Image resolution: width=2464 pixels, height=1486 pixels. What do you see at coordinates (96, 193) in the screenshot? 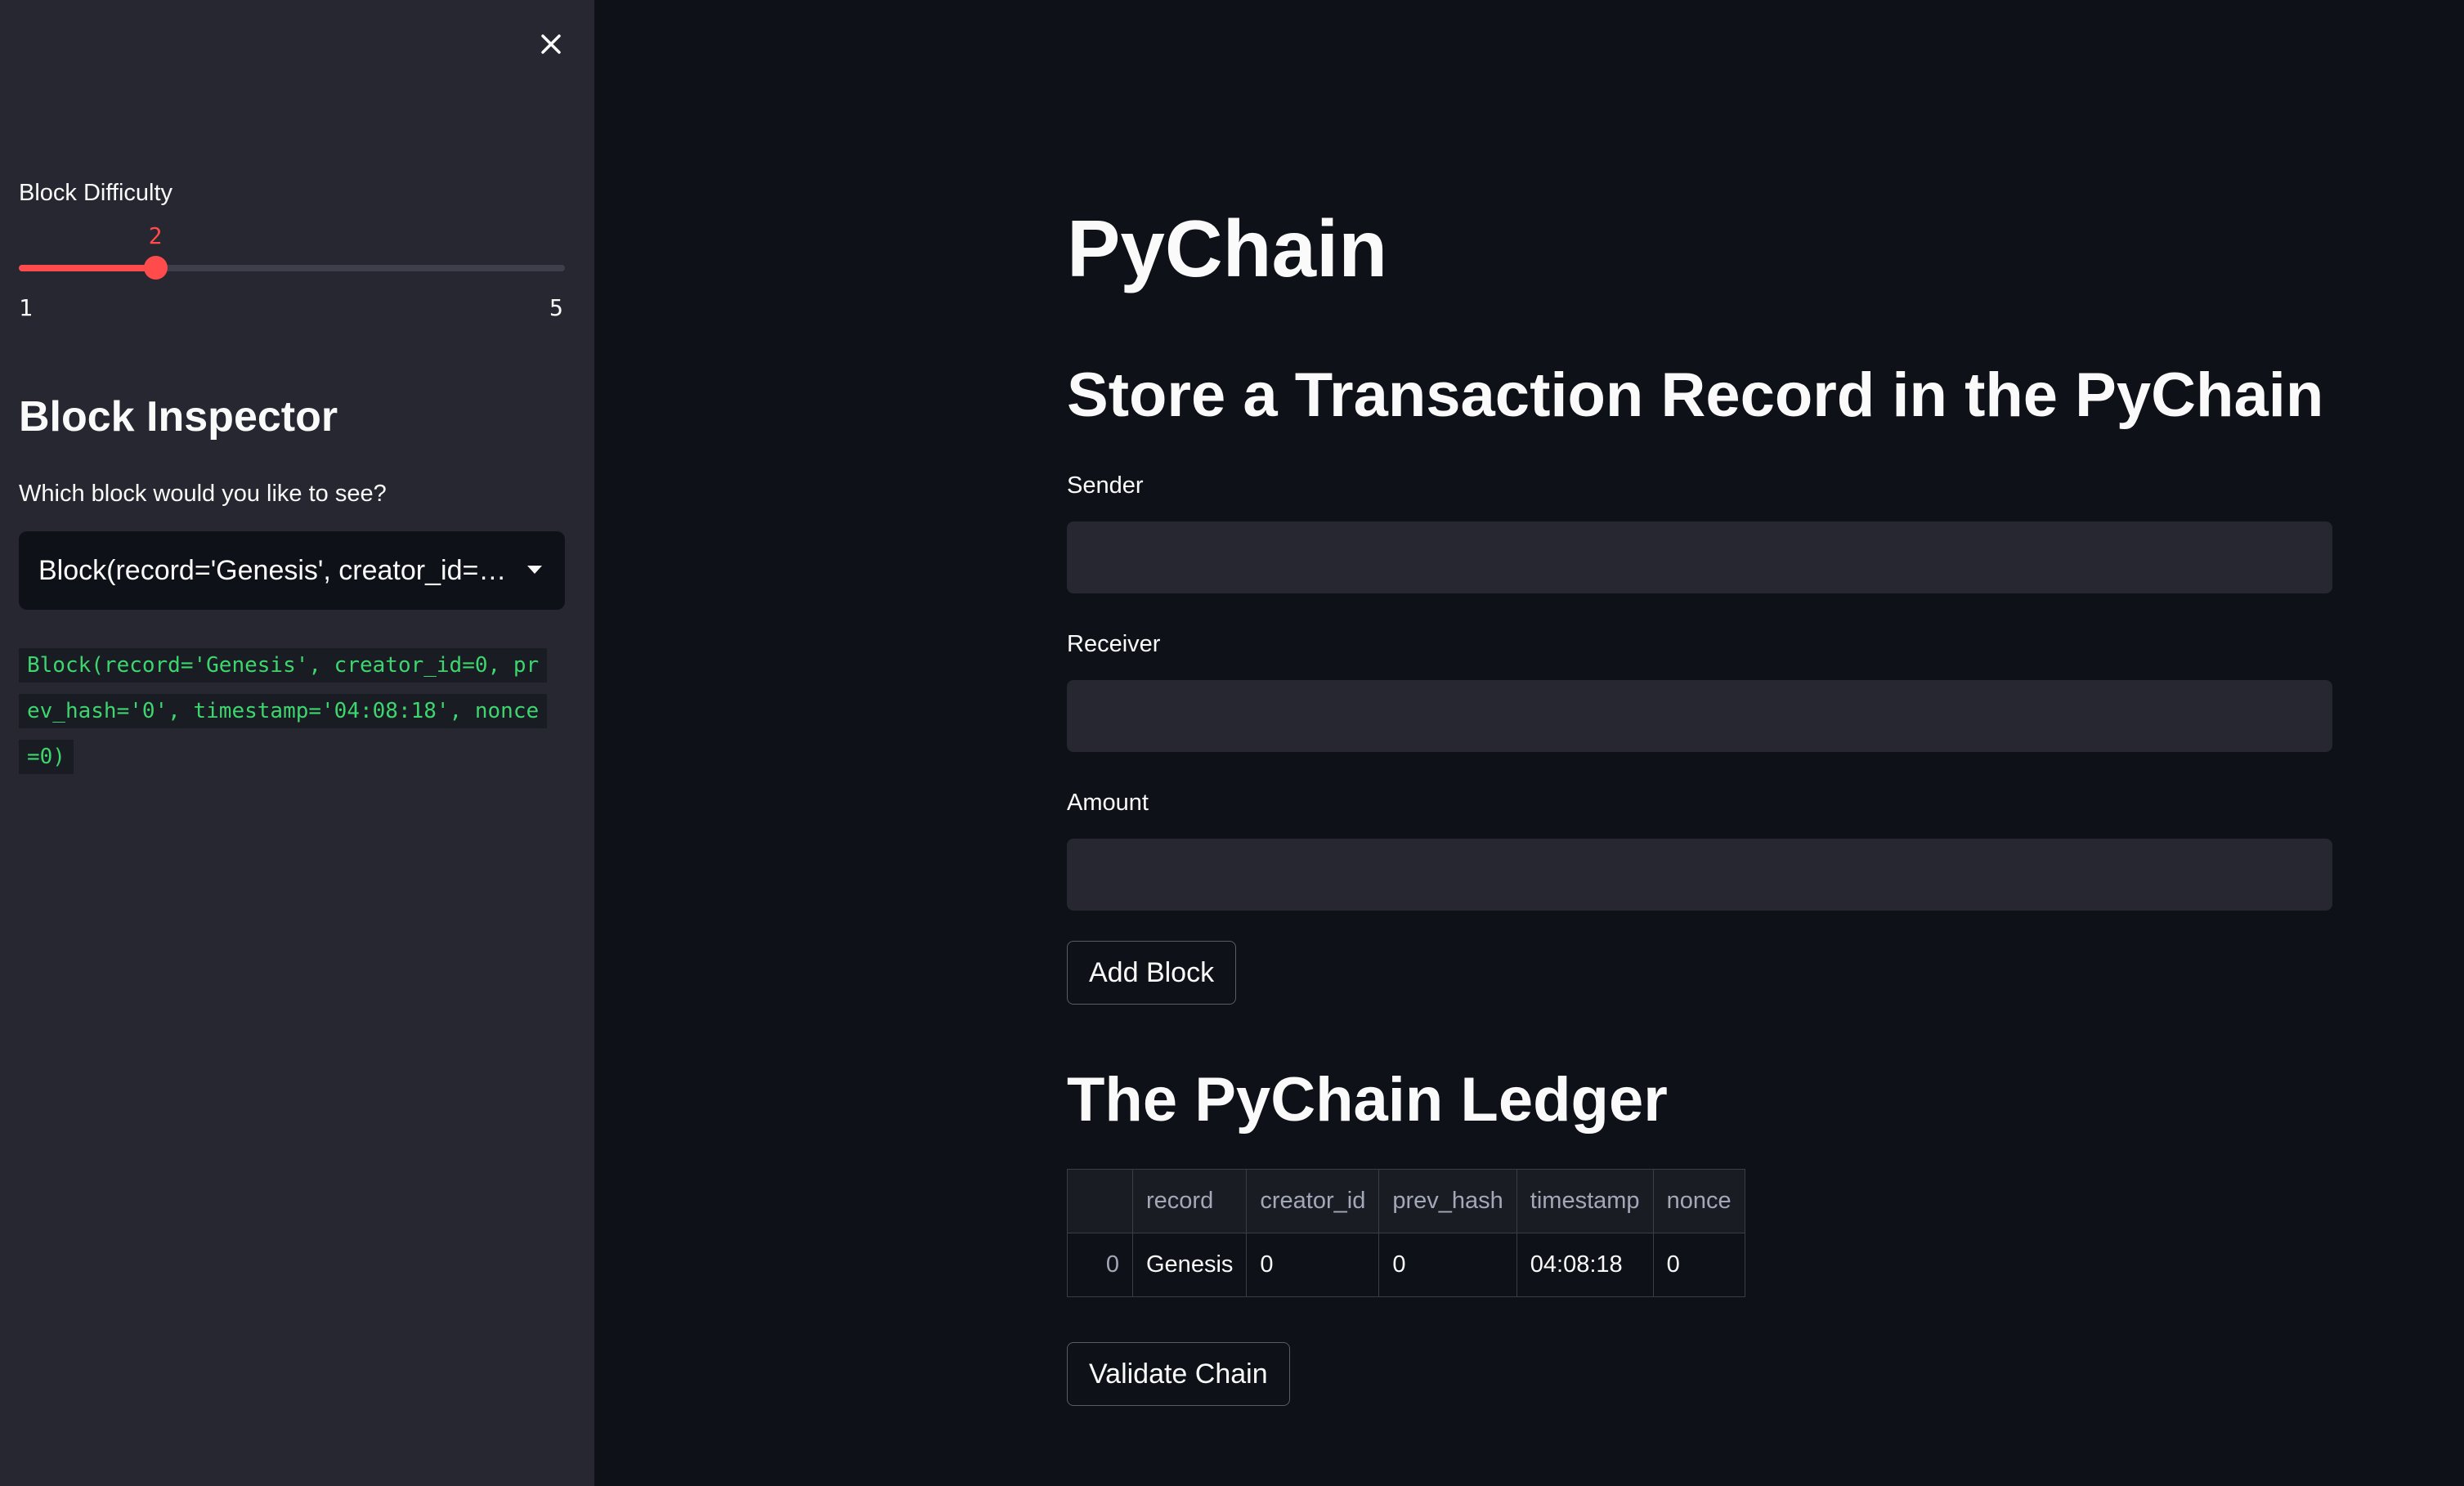
I see `difficulty-label: Block Difficulty` at bounding box center [96, 193].